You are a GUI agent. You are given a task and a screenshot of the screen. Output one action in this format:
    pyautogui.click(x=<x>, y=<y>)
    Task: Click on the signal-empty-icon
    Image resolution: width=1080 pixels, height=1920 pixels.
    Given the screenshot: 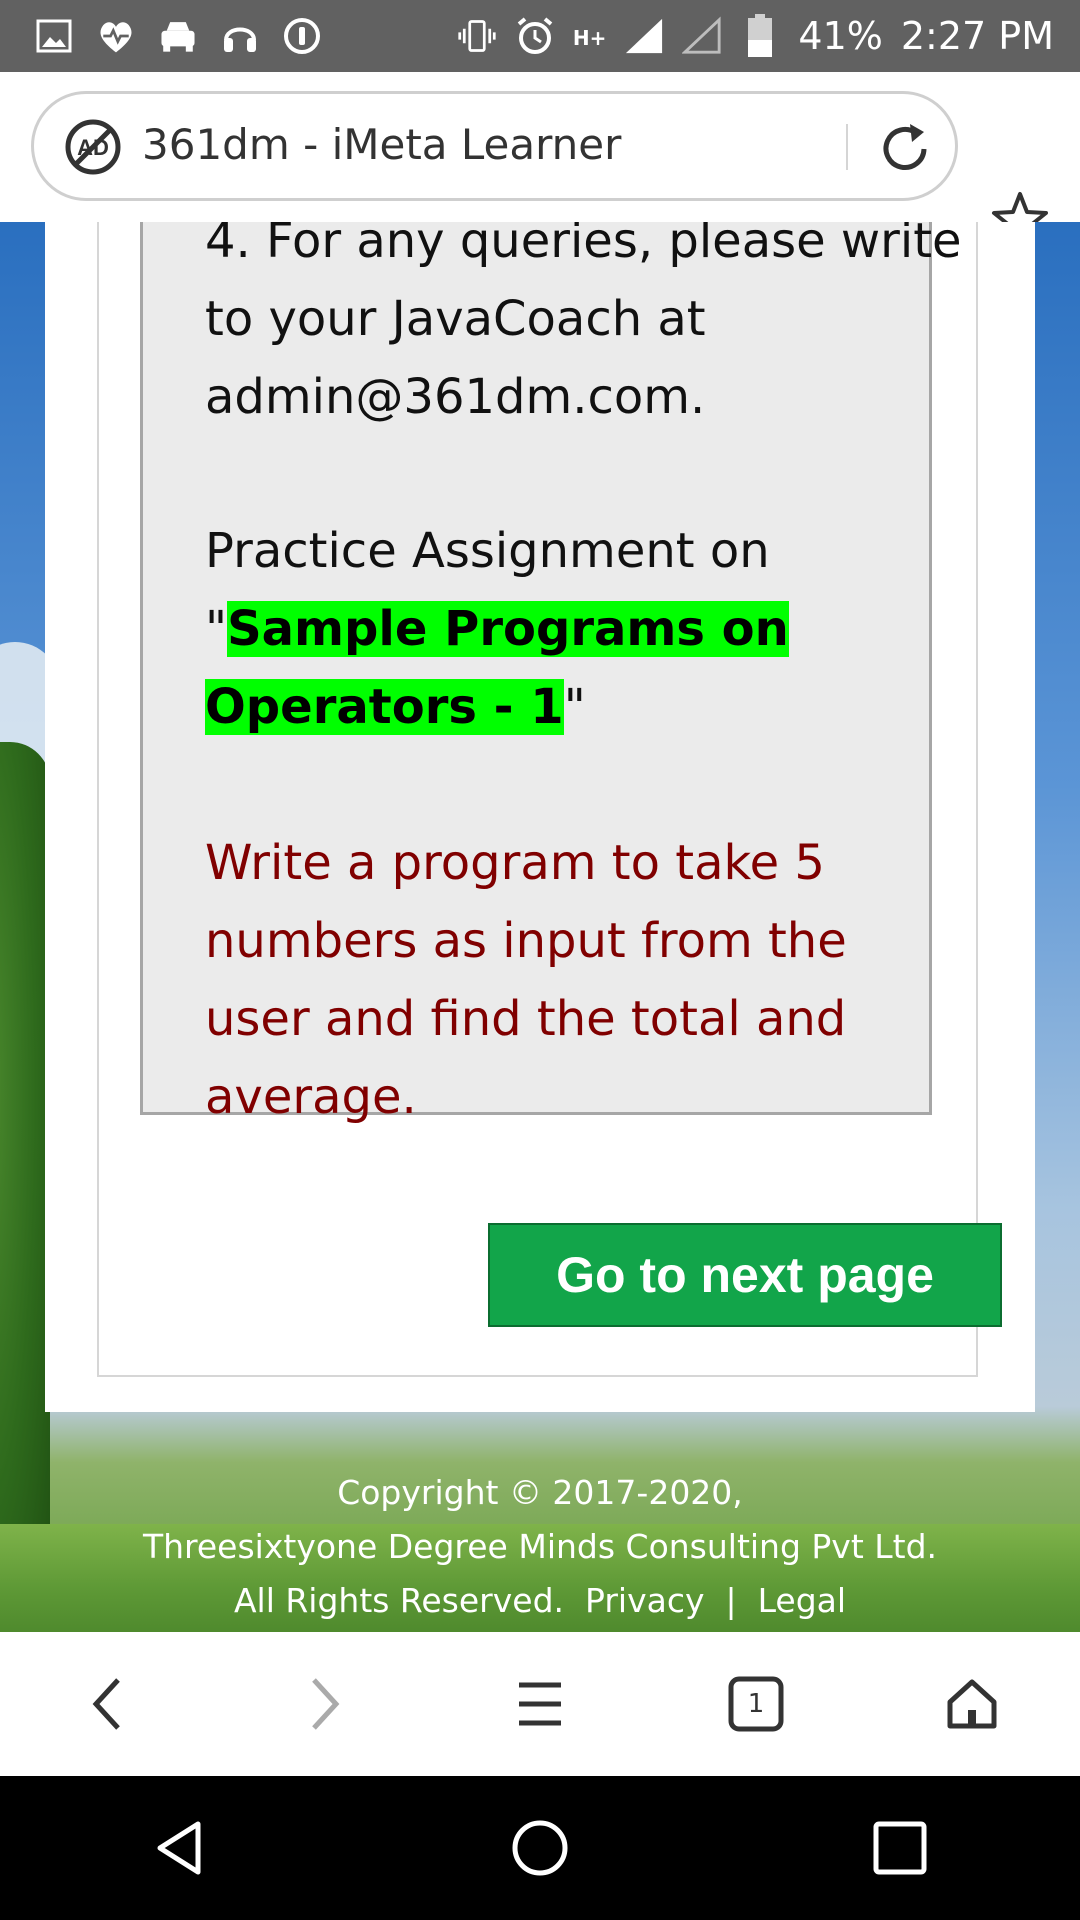 What is the action you would take?
    pyautogui.click(x=702, y=36)
    